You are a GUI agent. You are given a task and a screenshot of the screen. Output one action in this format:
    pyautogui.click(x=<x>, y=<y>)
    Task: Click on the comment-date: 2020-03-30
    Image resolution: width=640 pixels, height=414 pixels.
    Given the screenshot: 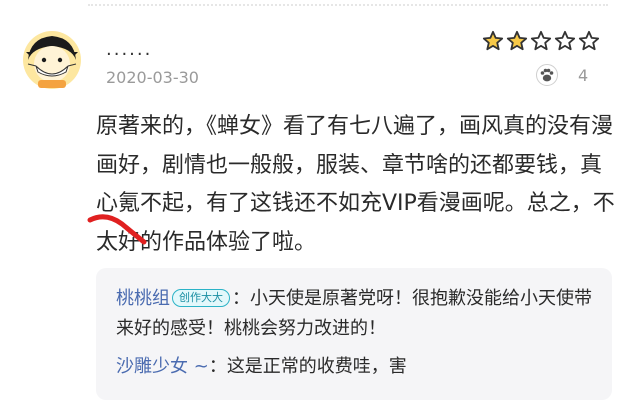 What is the action you would take?
    pyautogui.click(x=152, y=77)
    